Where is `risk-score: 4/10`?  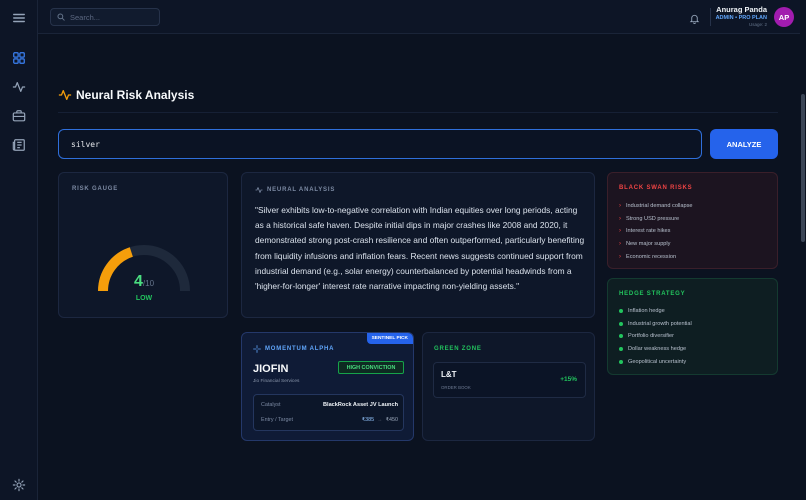
risk-score: 4/10 is located at coordinates (144, 282).